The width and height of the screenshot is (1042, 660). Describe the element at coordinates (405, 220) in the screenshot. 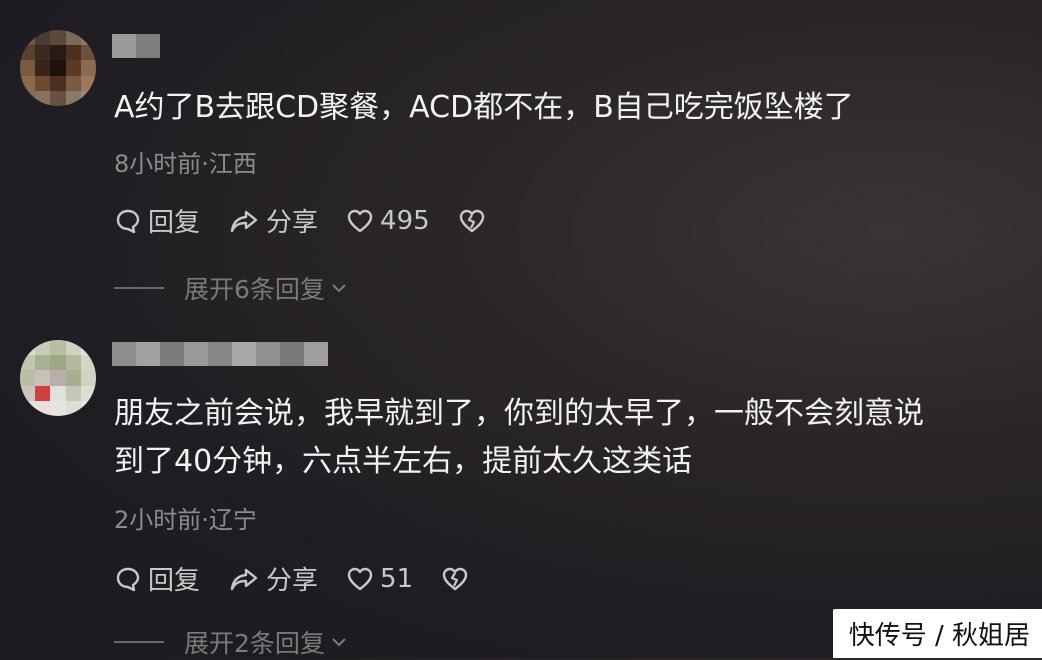

I see `like-count: 495` at that location.